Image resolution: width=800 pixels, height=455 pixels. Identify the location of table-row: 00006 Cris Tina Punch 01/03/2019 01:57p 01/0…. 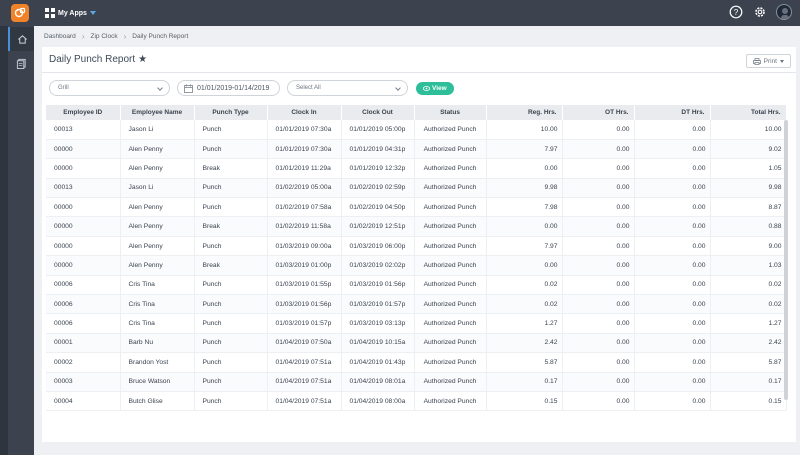
(416, 323).